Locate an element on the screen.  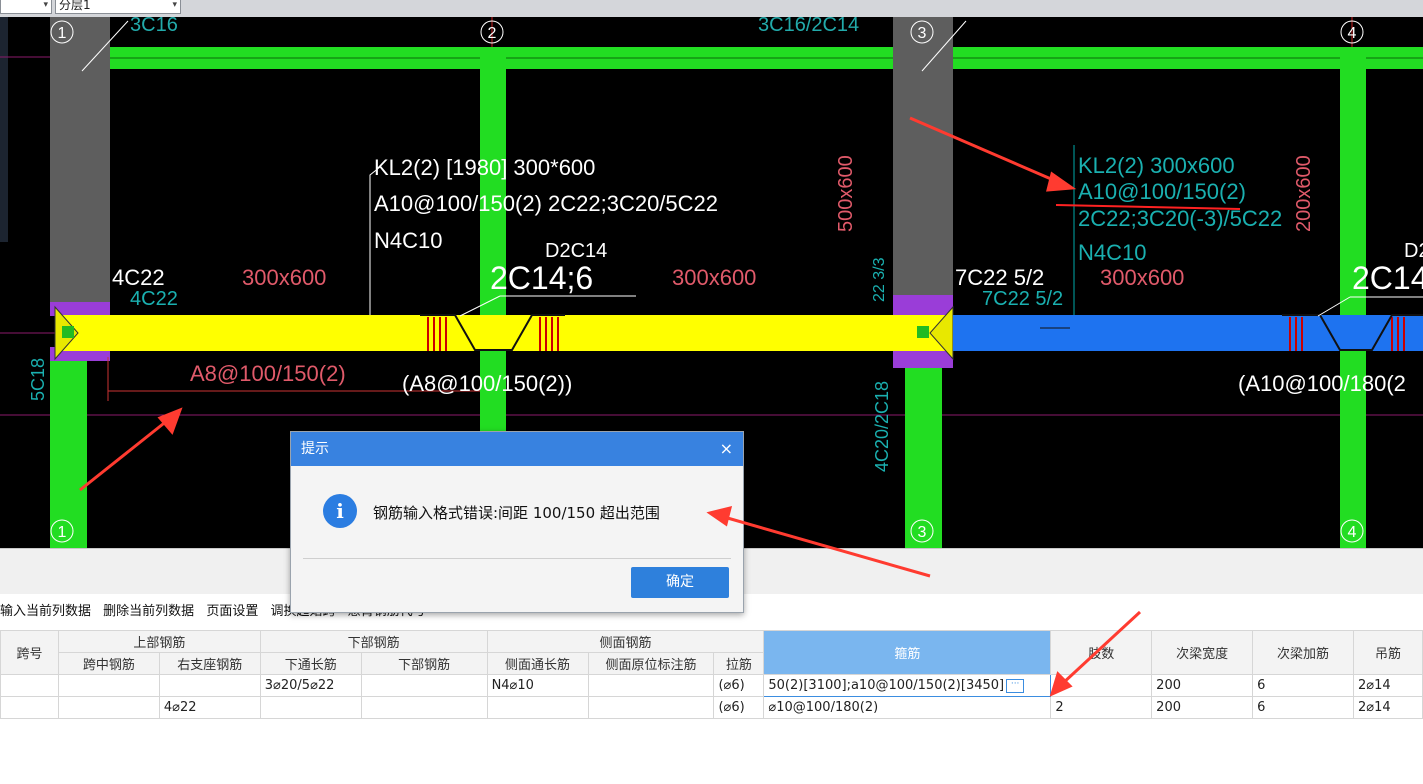
delete-column-button: 删除当前列数据 is located at coordinates (148, 611).